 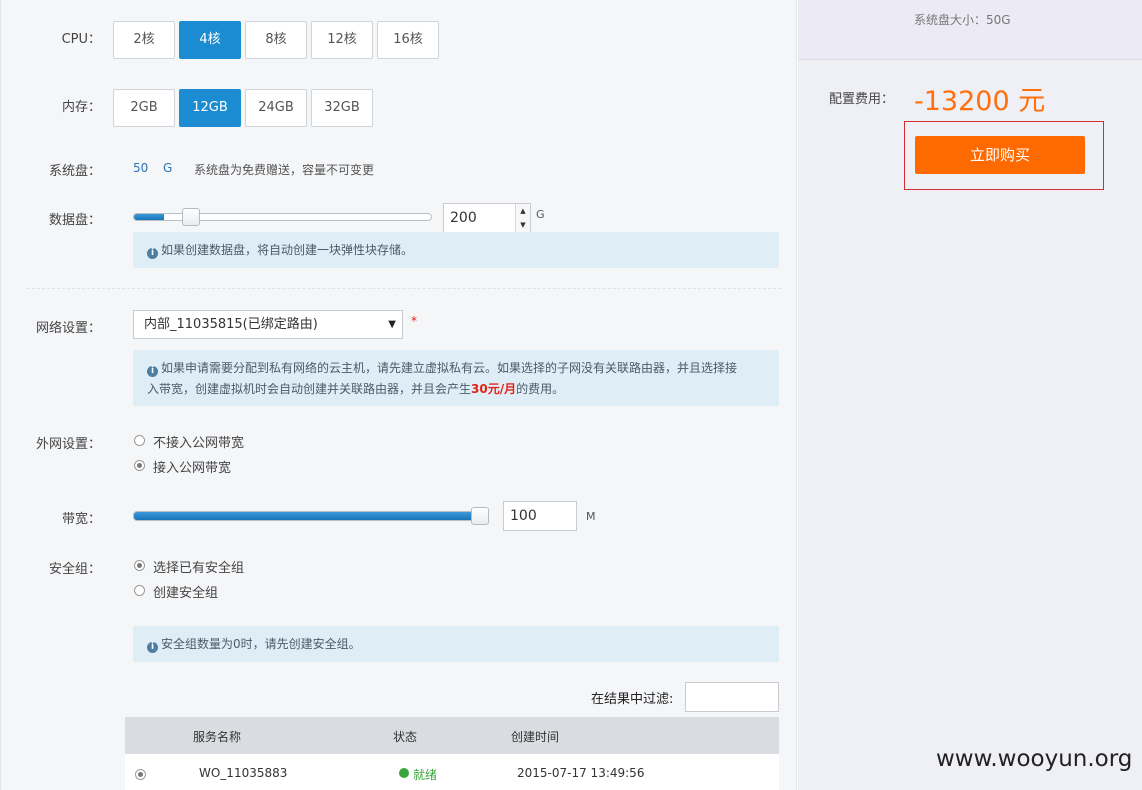 I want to click on spinner-down-icon: ▼, so click(x=523, y=225).